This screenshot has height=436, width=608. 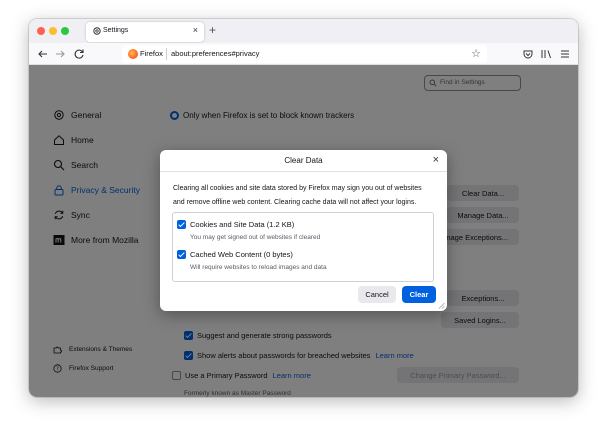 What do you see at coordinates (97, 31) in the screenshot?
I see `gear-icon` at bounding box center [97, 31].